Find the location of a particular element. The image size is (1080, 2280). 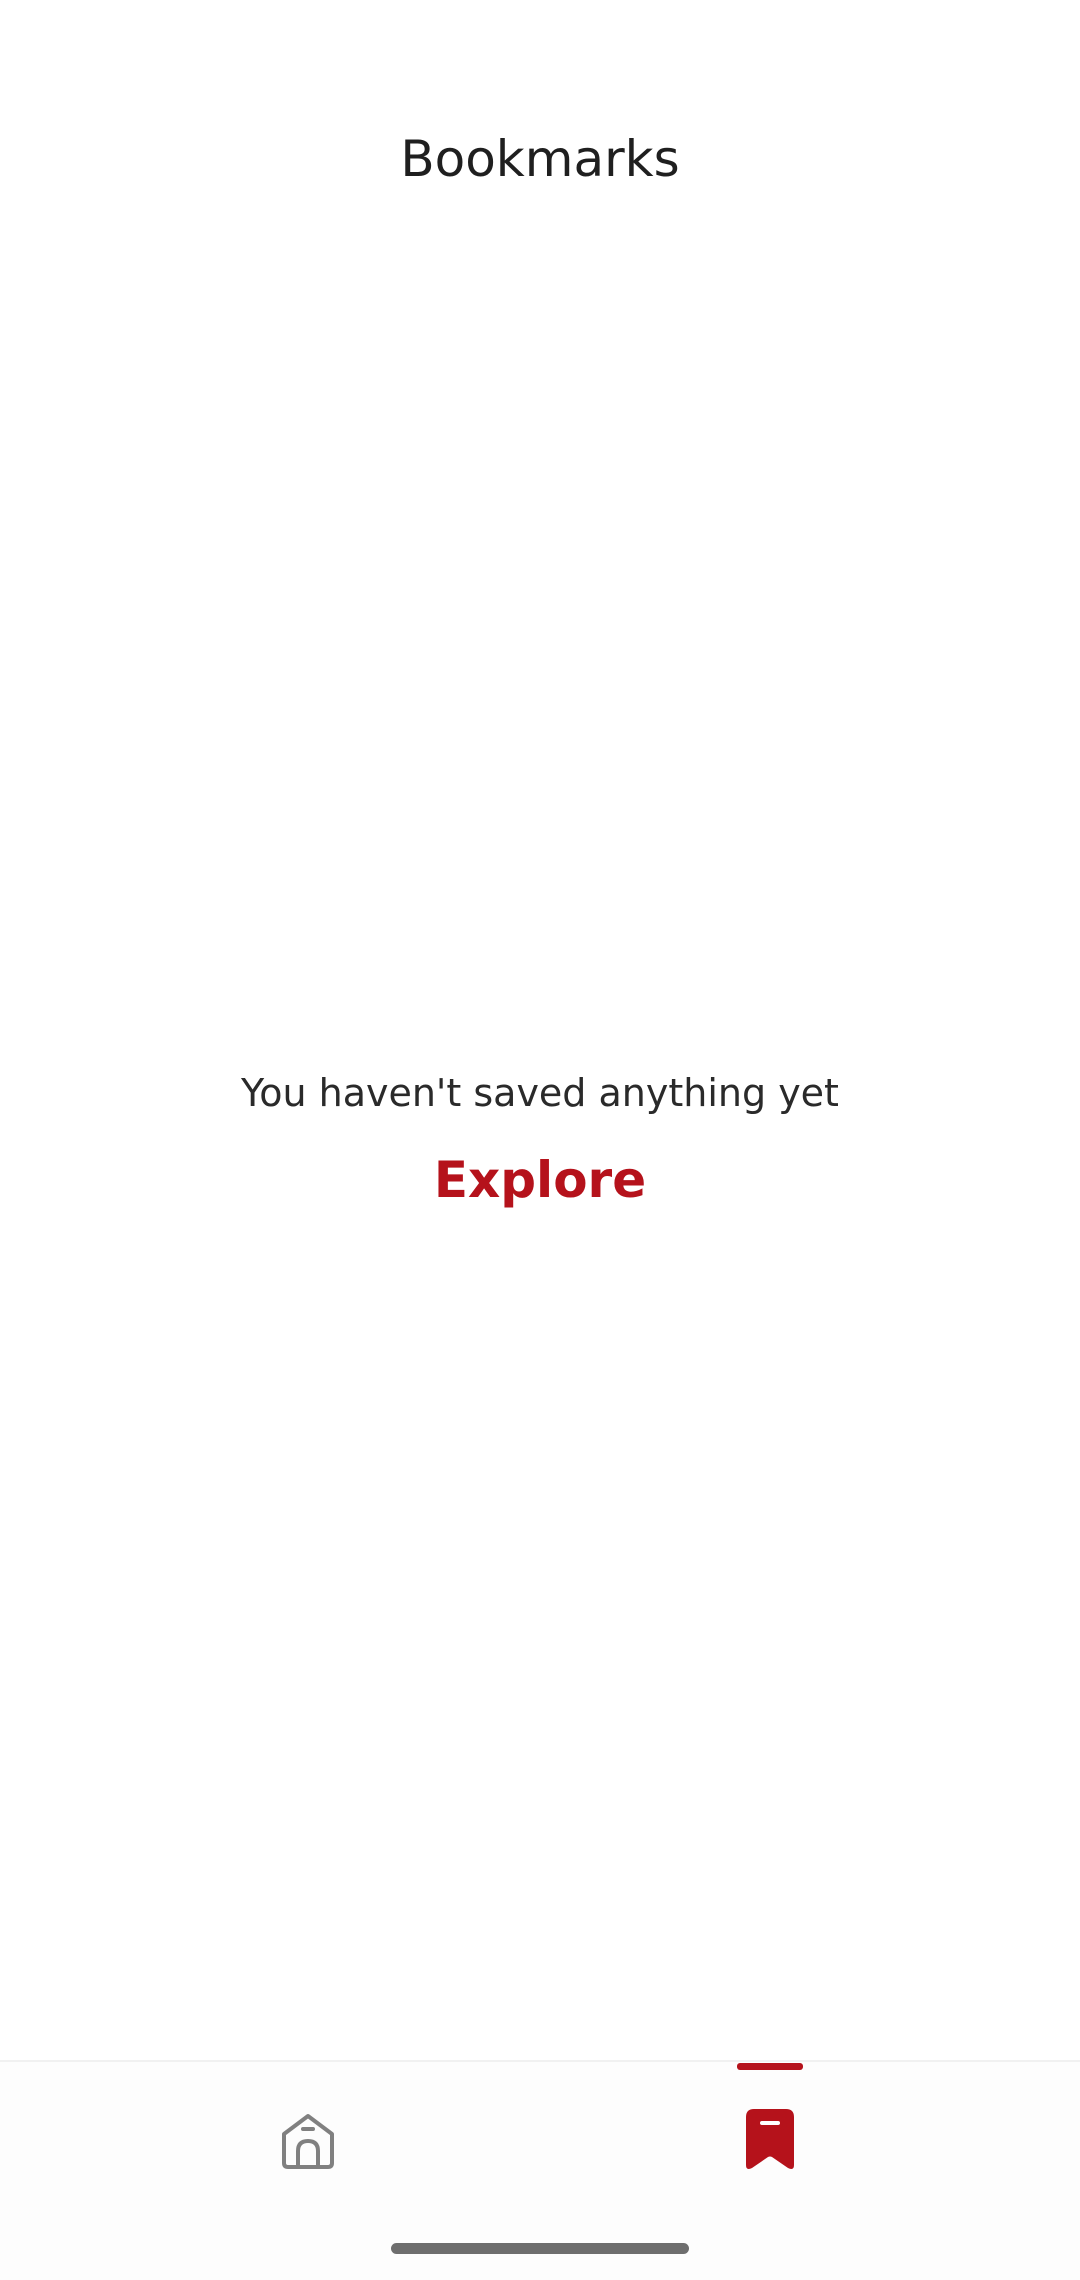

active-tab-indicator is located at coordinates (770, 2066).